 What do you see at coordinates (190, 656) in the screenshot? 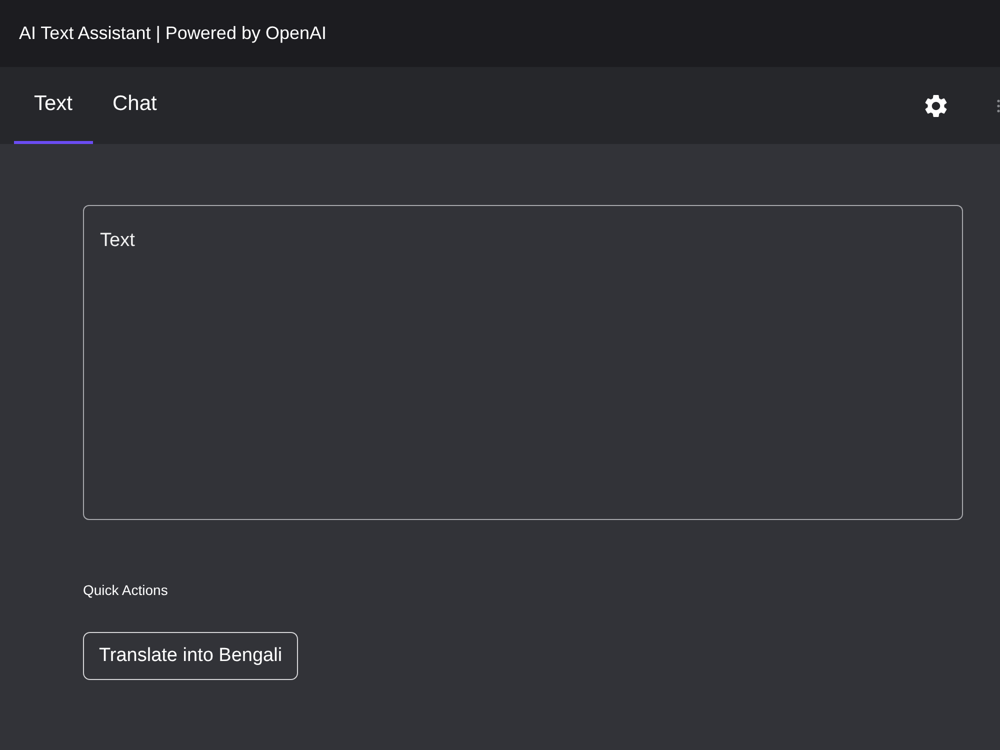
I see `quick-action-button: Translate into Bengali` at bounding box center [190, 656].